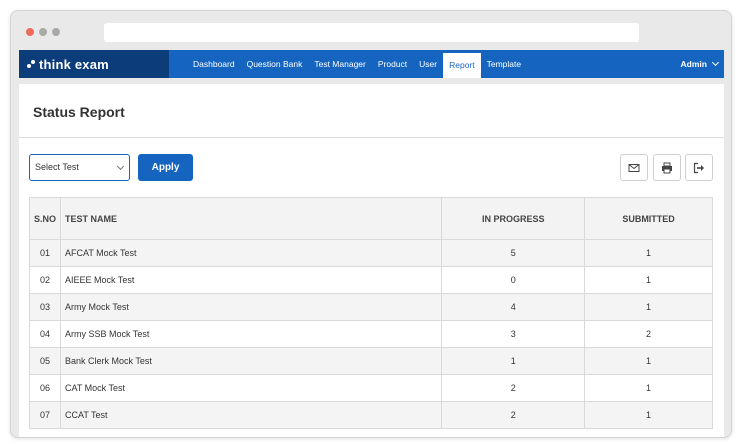  What do you see at coordinates (79, 167) in the screenshot?
I see `test-select: Select Test` at bounding box center [79, 167].